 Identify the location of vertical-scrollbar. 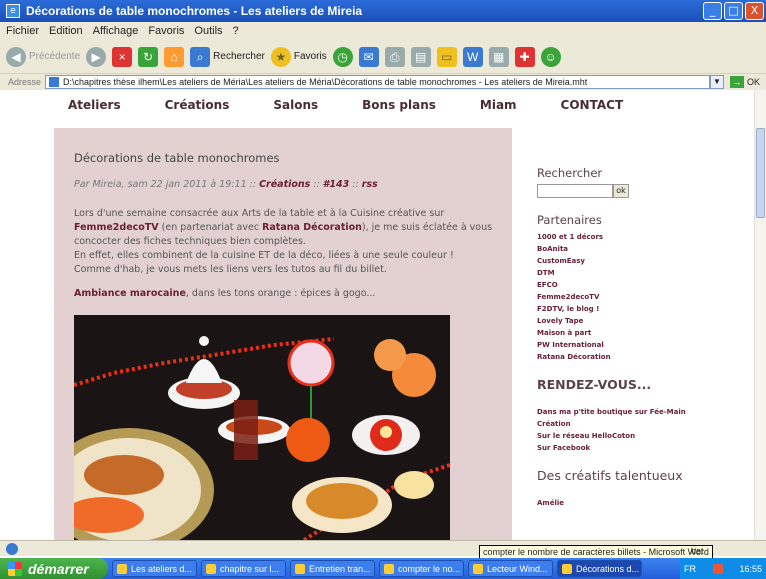
(760, 315).